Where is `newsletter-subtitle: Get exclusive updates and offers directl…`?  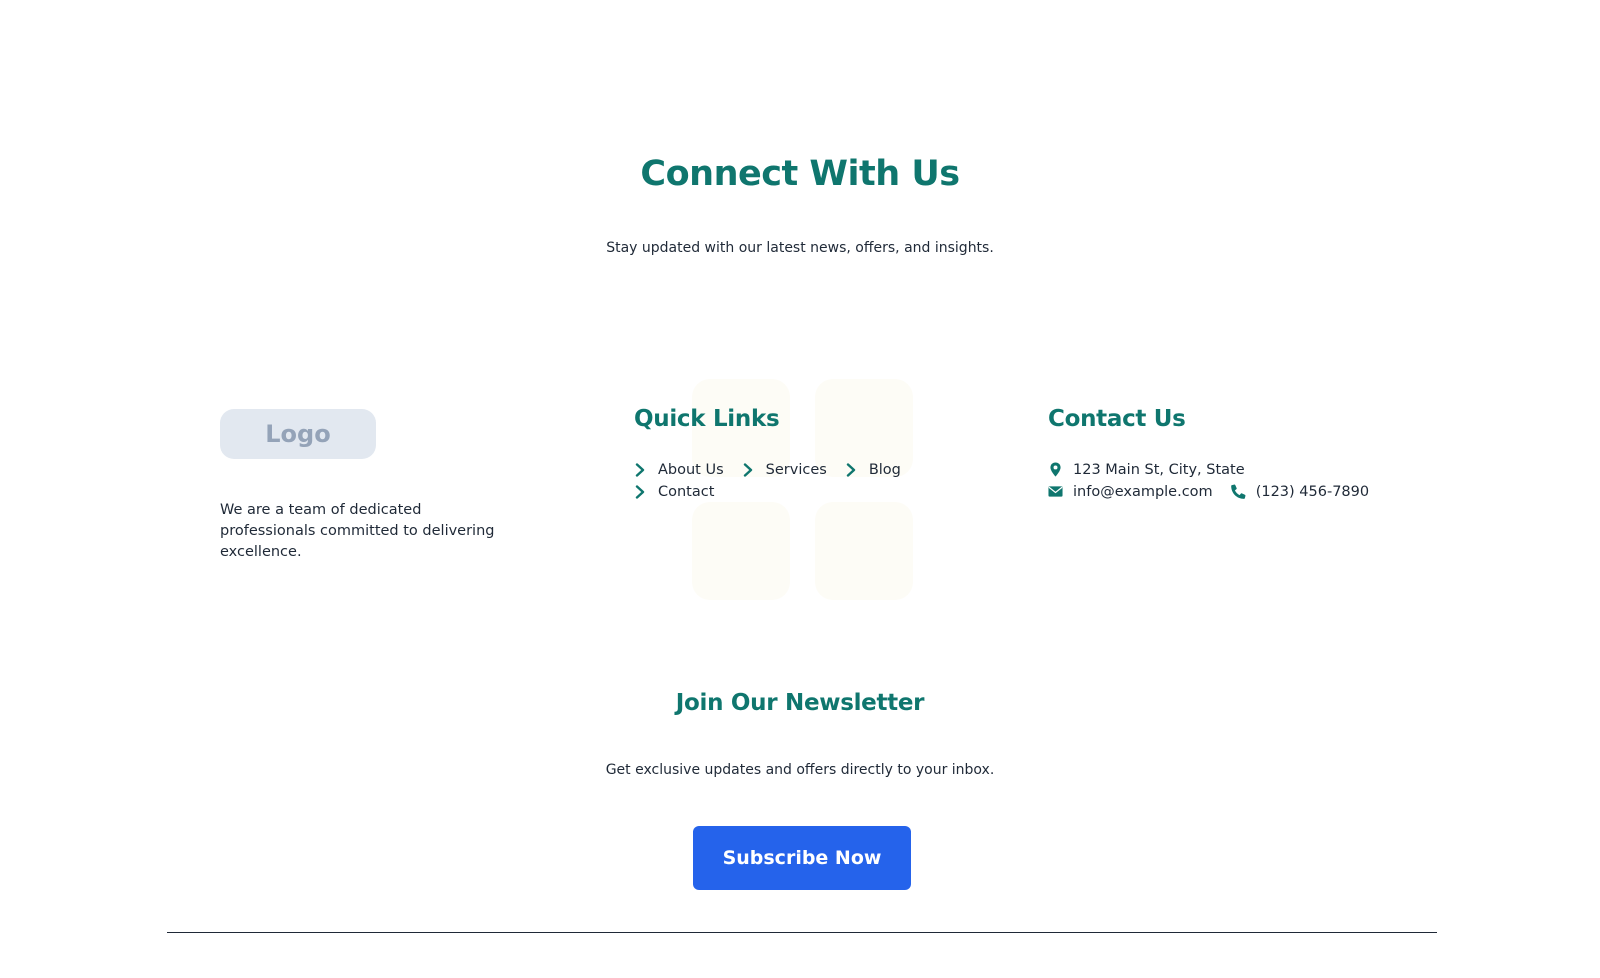
newsletter-subtitle: Get exclusive updates and offers directl… is located at coordinates (800, 770).